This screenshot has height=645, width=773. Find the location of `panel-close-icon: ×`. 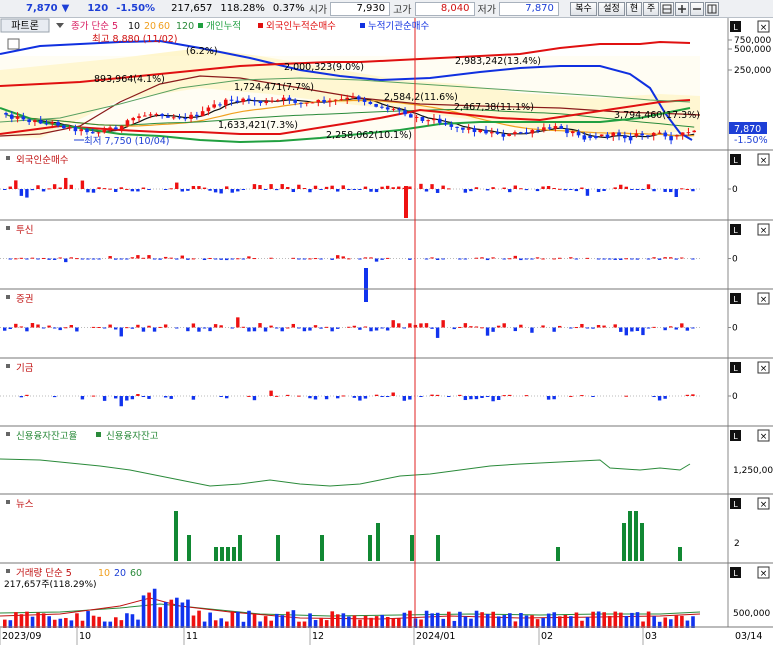

panel-close-icon: × is located at coordinates (764, 161).